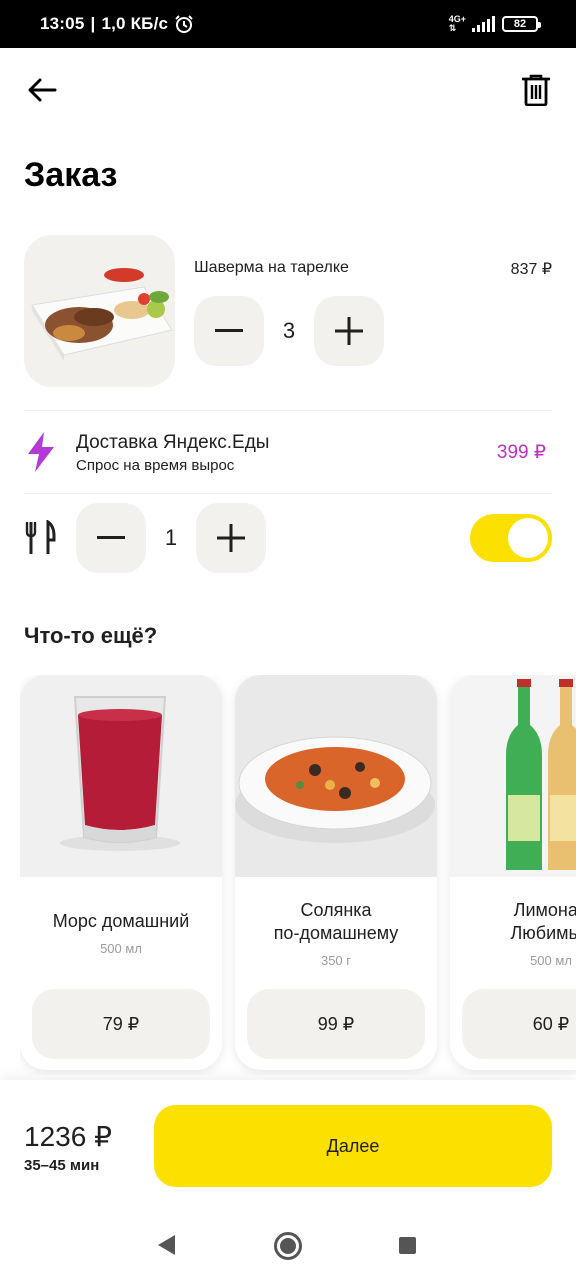  I want to click on order-total: 1236 ₽, so click(68, 1136).